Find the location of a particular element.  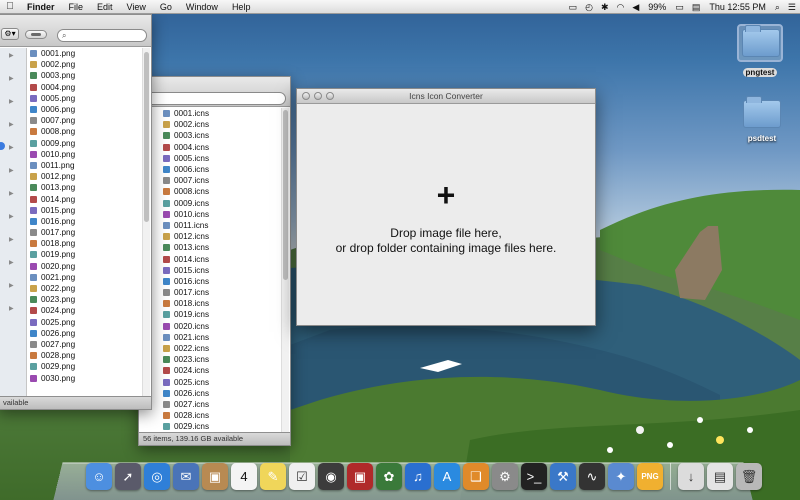

file-row: 0020.png is located at coordinates (70, 266).